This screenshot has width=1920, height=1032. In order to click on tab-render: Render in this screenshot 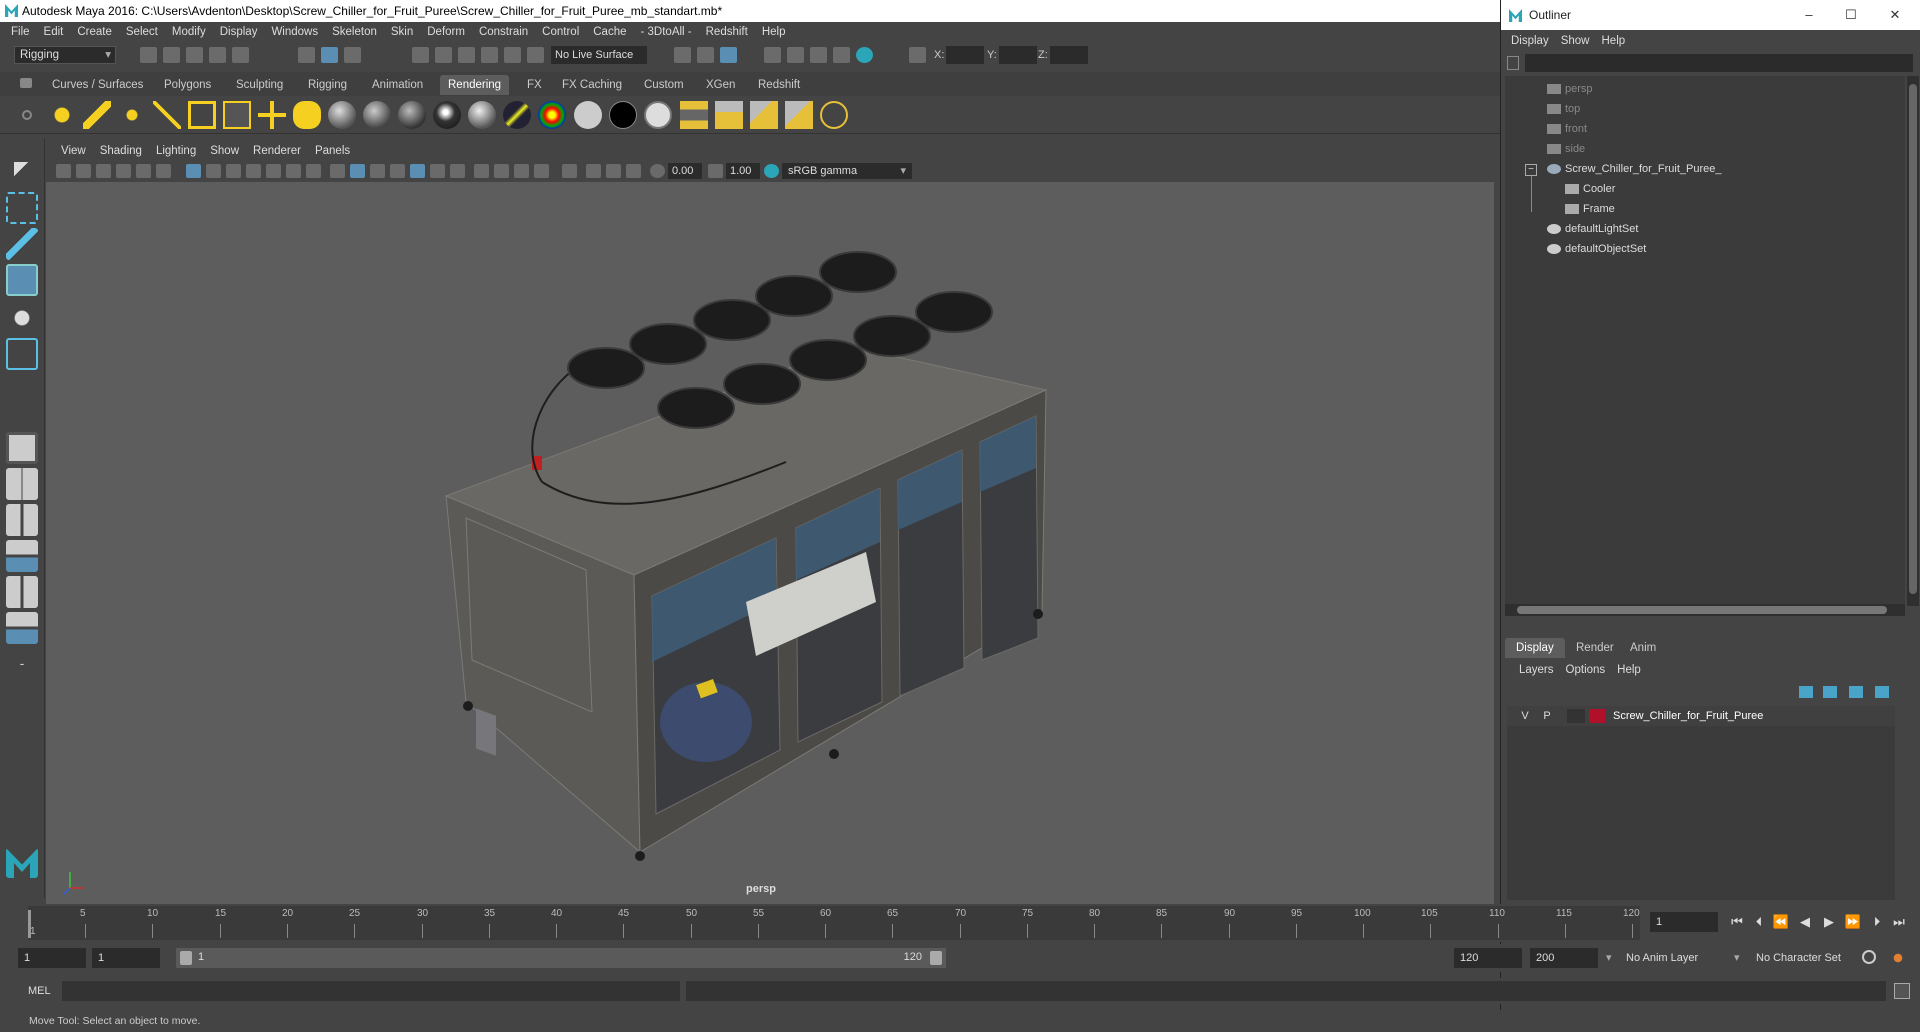, I will do `click(1595, 648)`.